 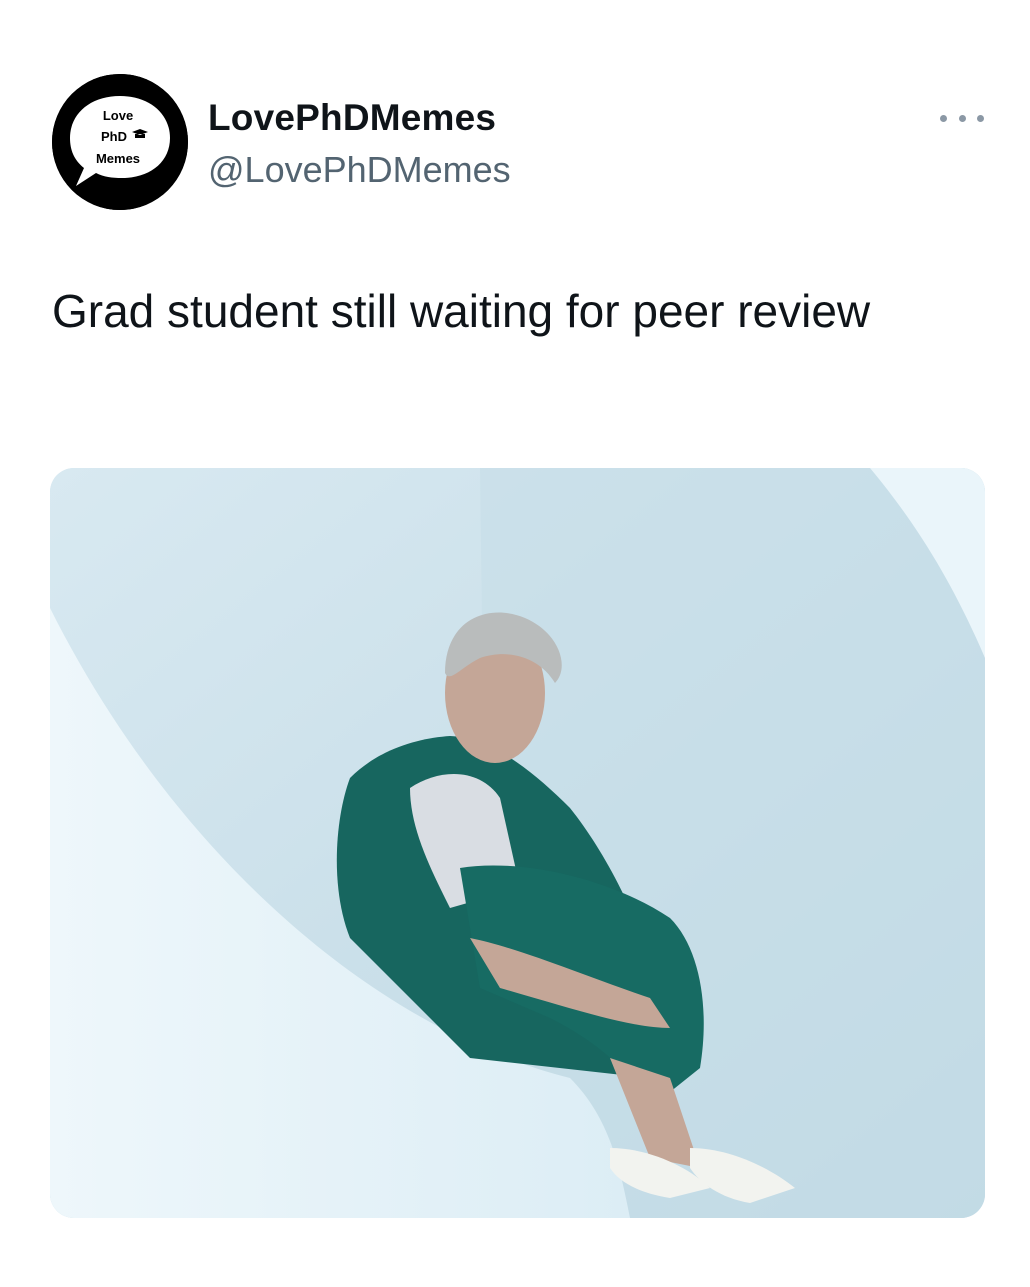 I want to click on more-options-button, so click(x=962, y=118).